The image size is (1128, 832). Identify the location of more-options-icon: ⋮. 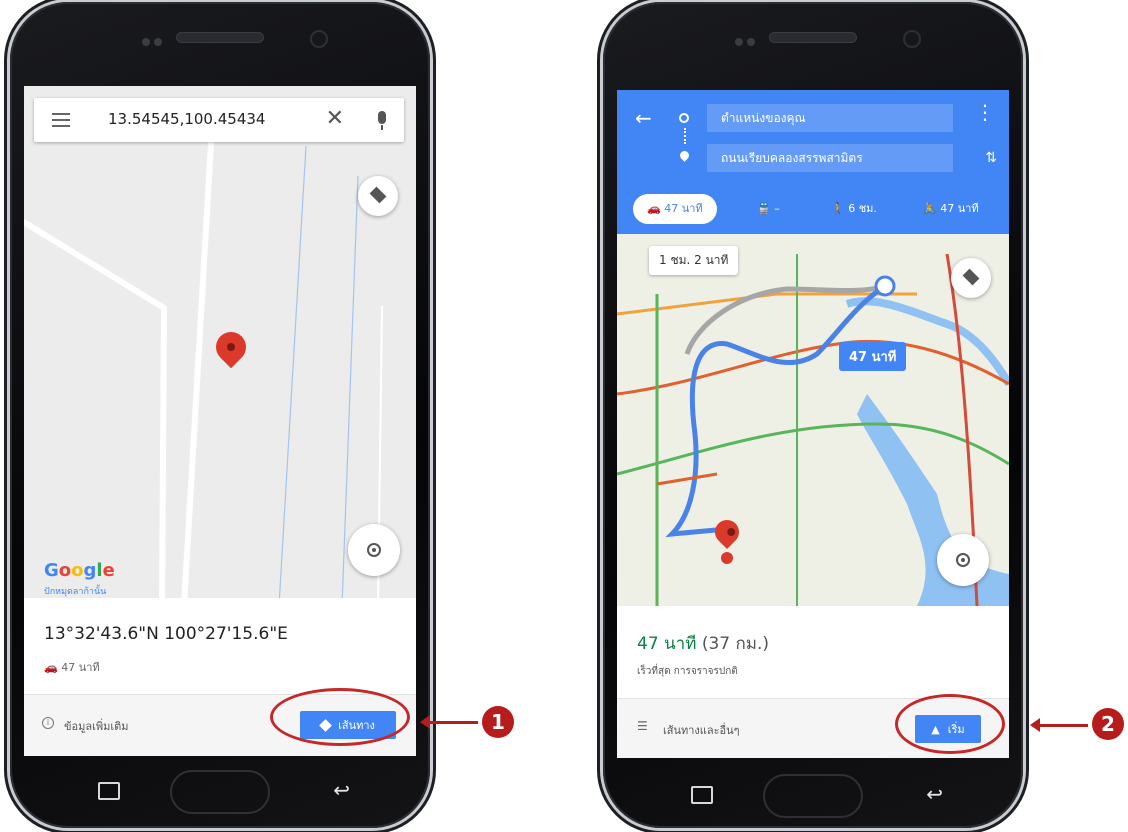
(985, 112).